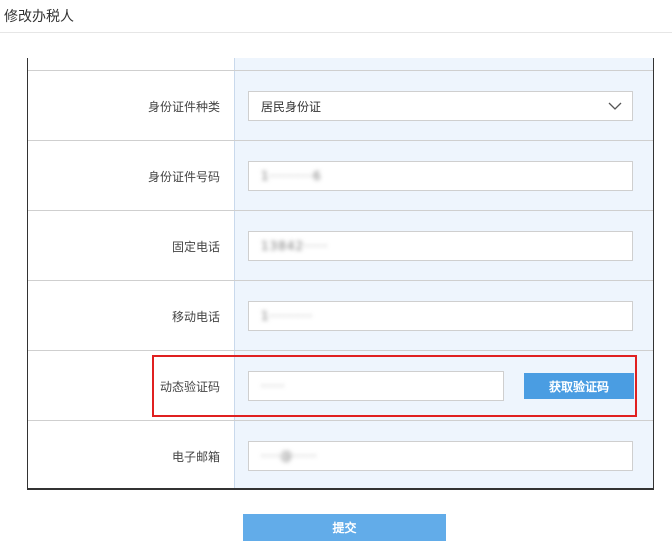 The width and height of the screenshot is (672, 558). I want to click on landline-value: 13842·····, so click(295, 246).